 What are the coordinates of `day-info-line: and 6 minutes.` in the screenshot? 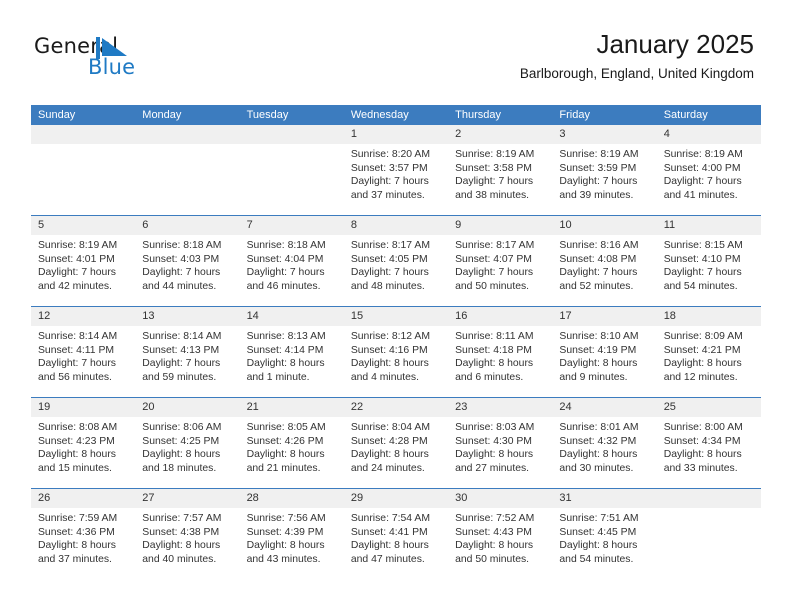 It's located at (489, 377).